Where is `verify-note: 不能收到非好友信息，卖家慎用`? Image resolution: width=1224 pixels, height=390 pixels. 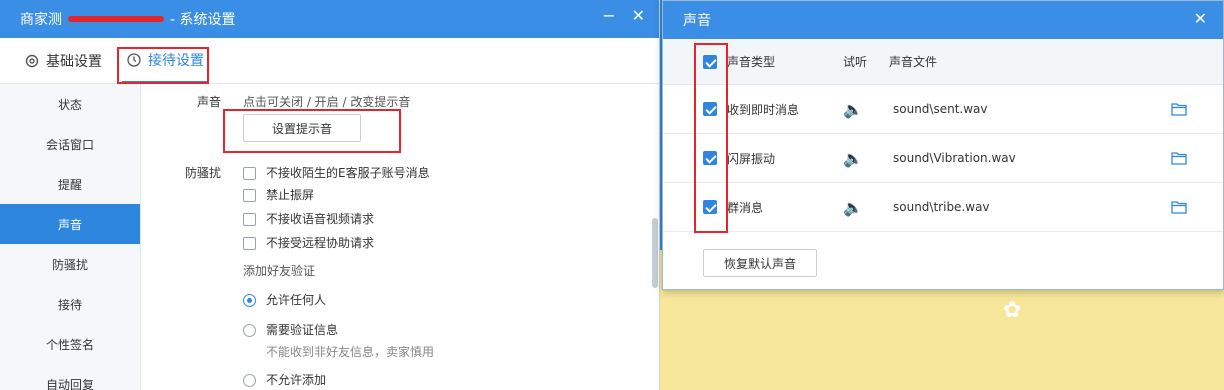
verify-note: 不能收到非好友信息，卖家慎用 is located at coordinates (350, 352).